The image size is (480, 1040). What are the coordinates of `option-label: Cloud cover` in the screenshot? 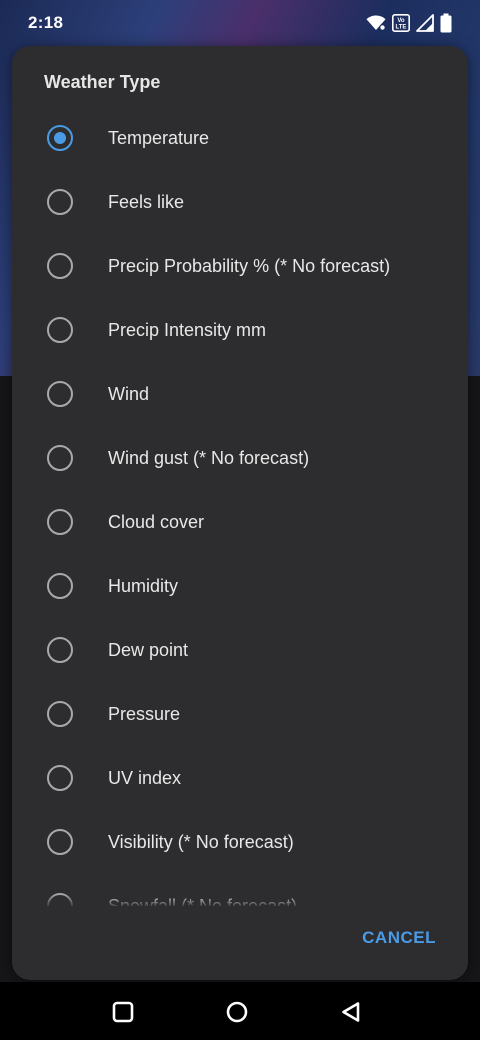 It's located at (156, 522).